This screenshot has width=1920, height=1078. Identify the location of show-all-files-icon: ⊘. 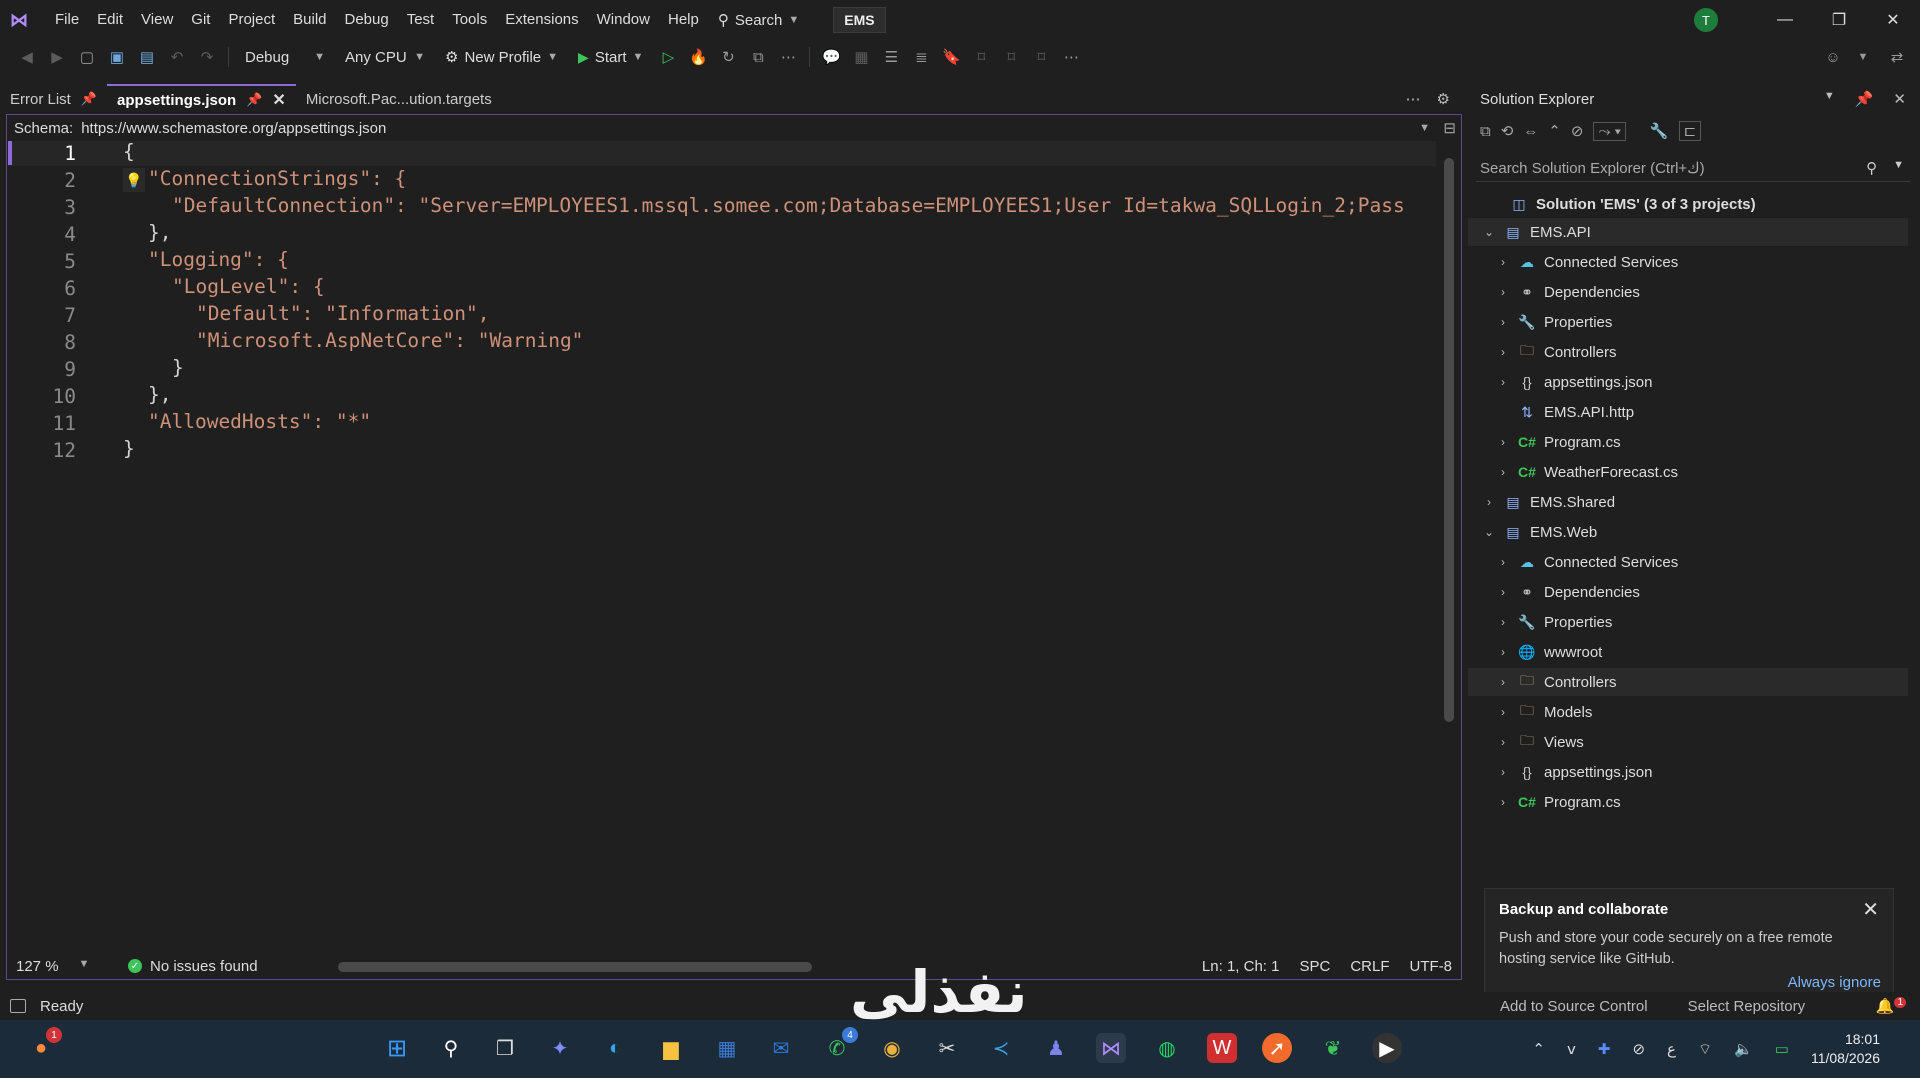
(1577, 131).